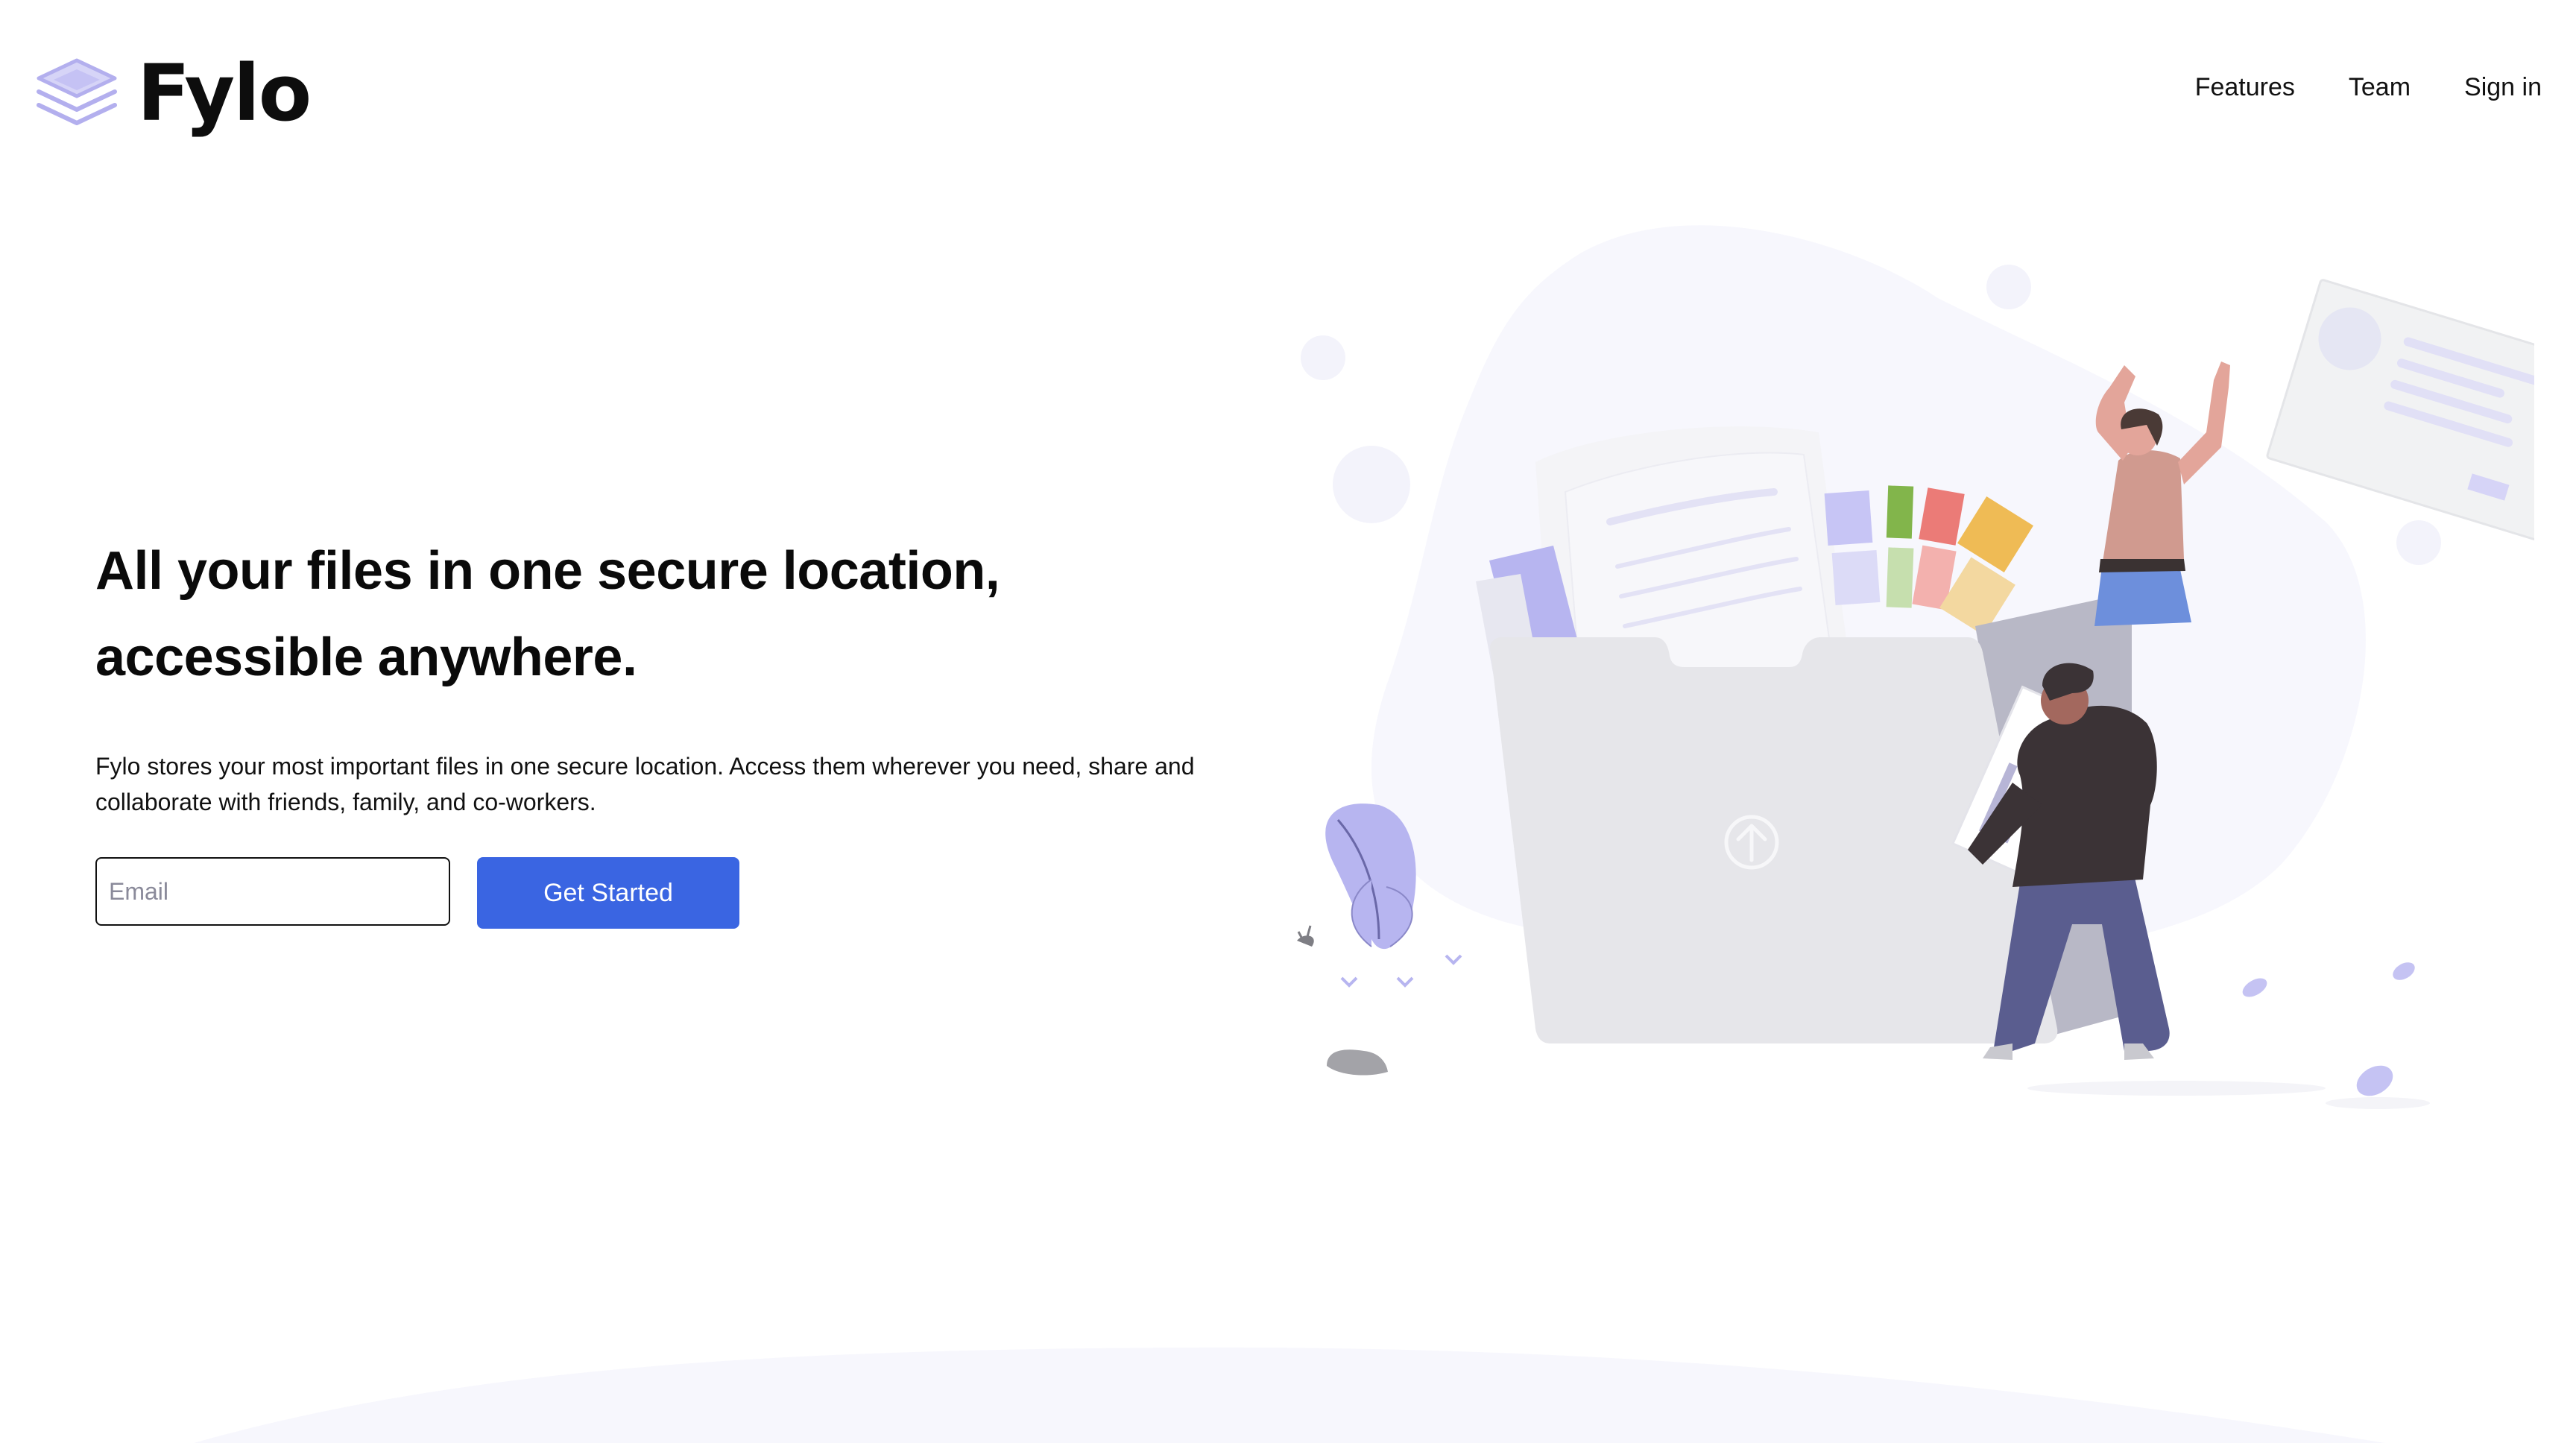  Describe the element at coordinates (608, 893) in the screenshot. I see `get-started-button: Get Started` at that location.